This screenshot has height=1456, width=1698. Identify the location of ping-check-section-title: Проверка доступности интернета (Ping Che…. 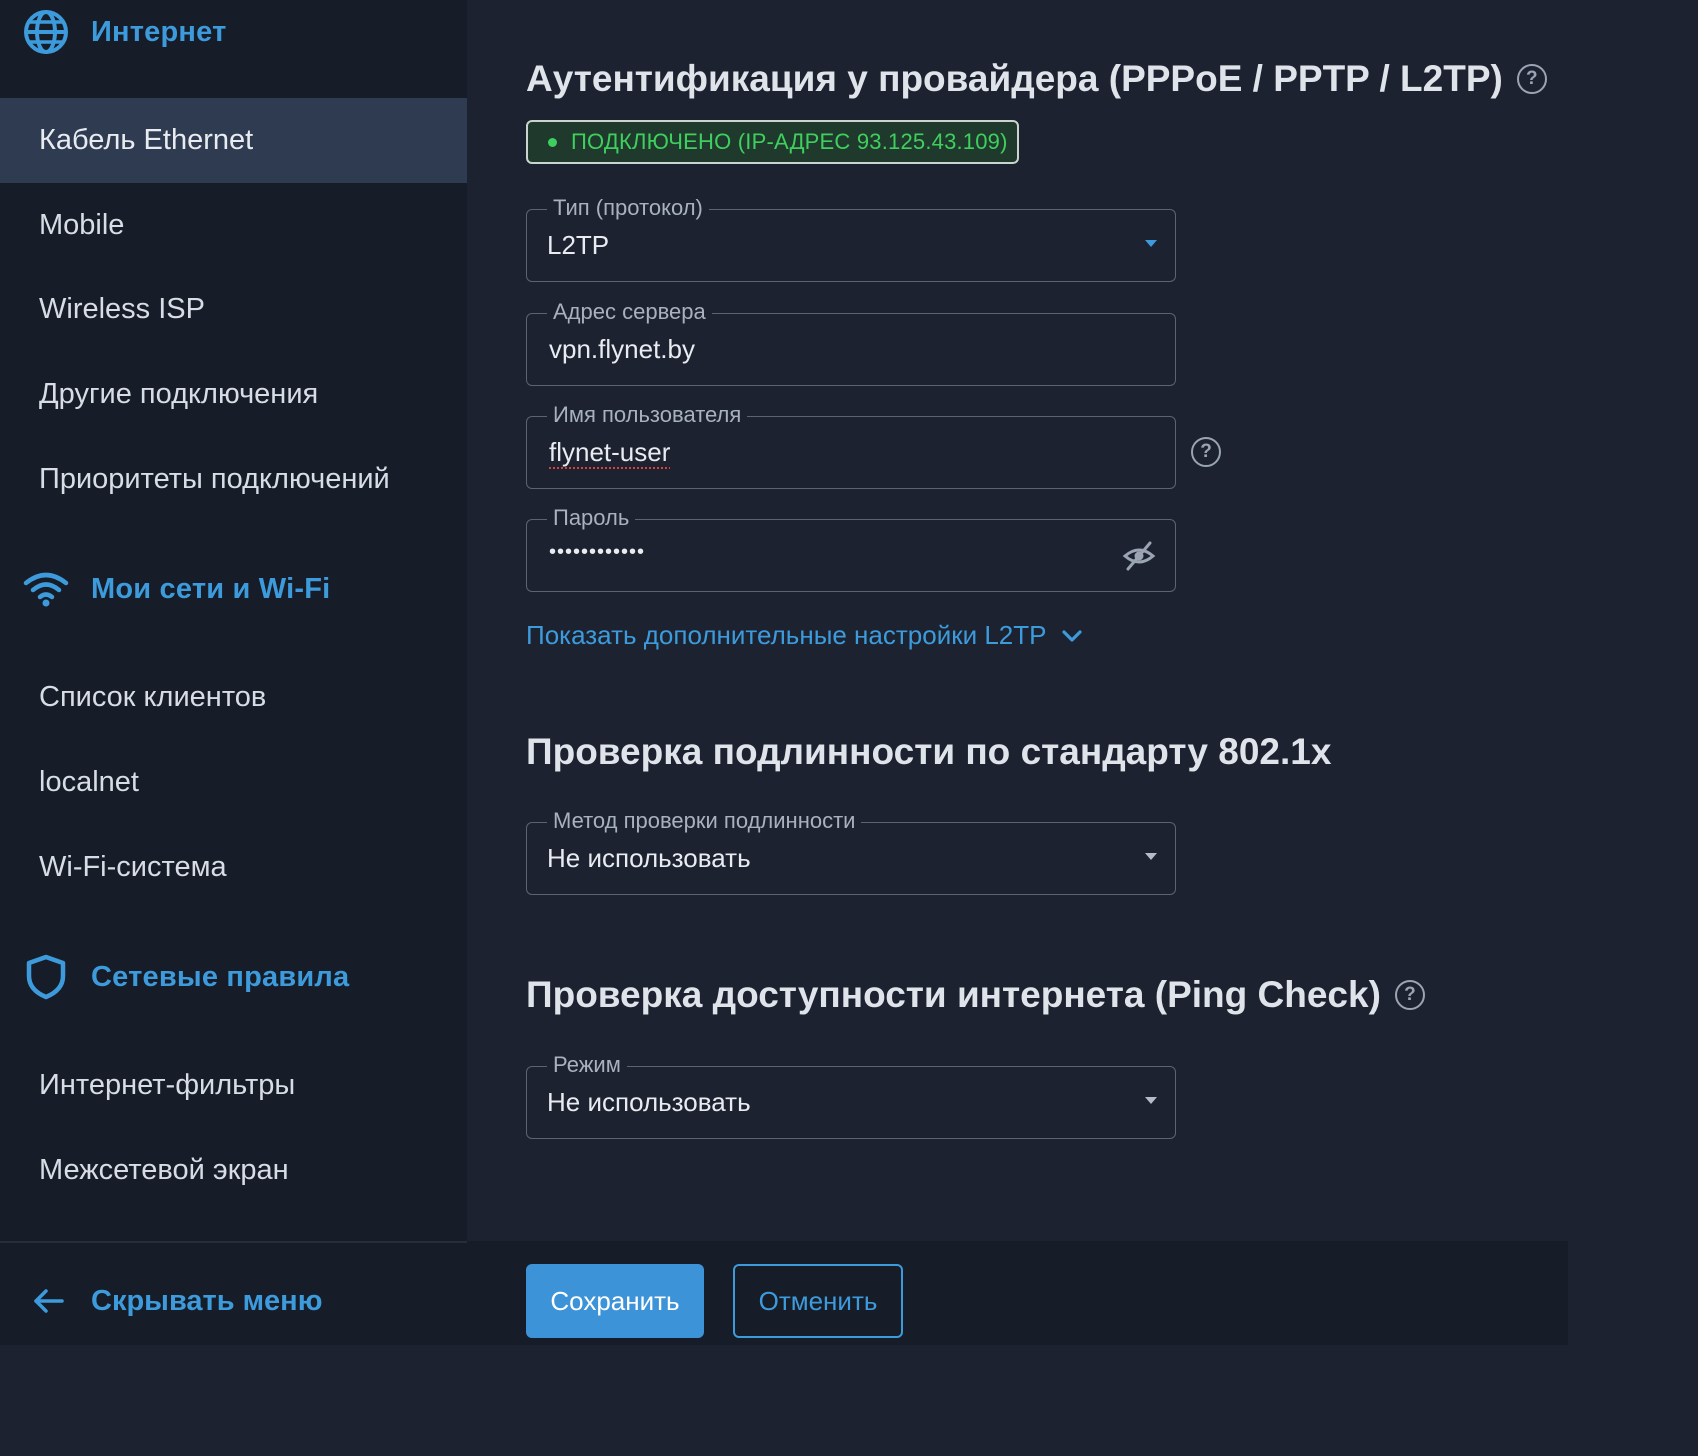
(975, 995).